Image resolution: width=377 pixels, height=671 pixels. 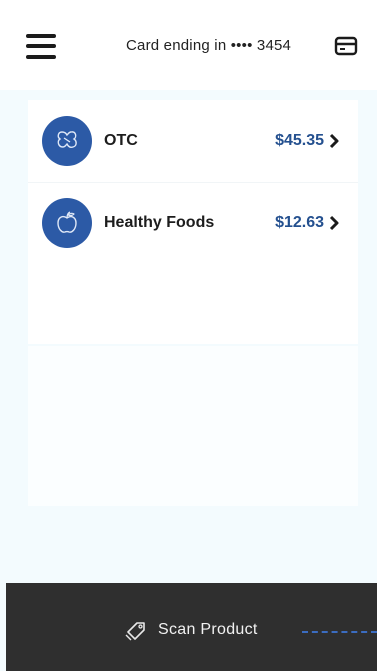 I want to click on apple-icon, so click(x=67, y=223).